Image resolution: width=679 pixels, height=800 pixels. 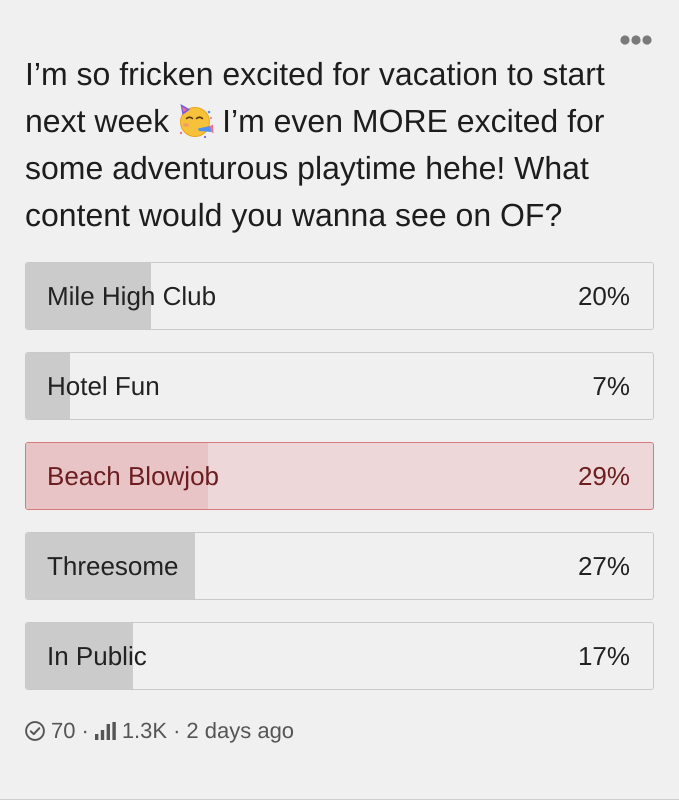 What do you see at coordinates (604, 656) in the screenshot?
I see `vote-percentage: 17%` at bounding box center [604, 656].